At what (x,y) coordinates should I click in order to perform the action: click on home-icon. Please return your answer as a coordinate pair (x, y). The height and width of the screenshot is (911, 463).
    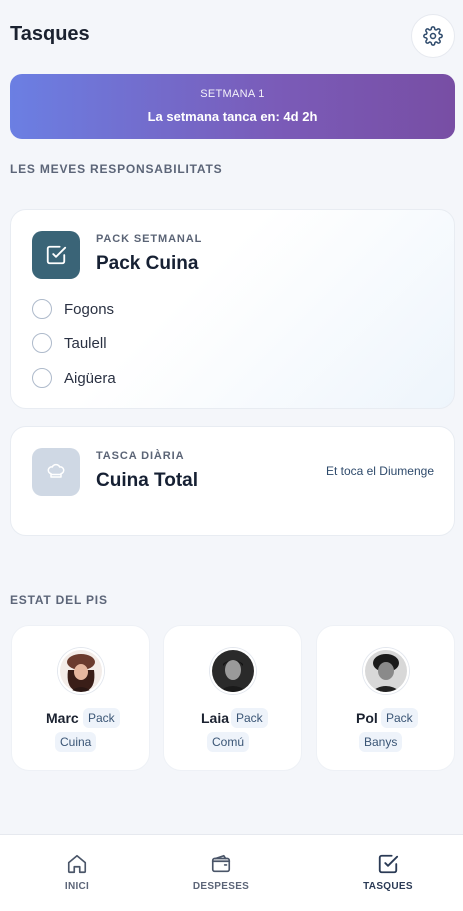
    Looking at the image, I should click on (77, 864).